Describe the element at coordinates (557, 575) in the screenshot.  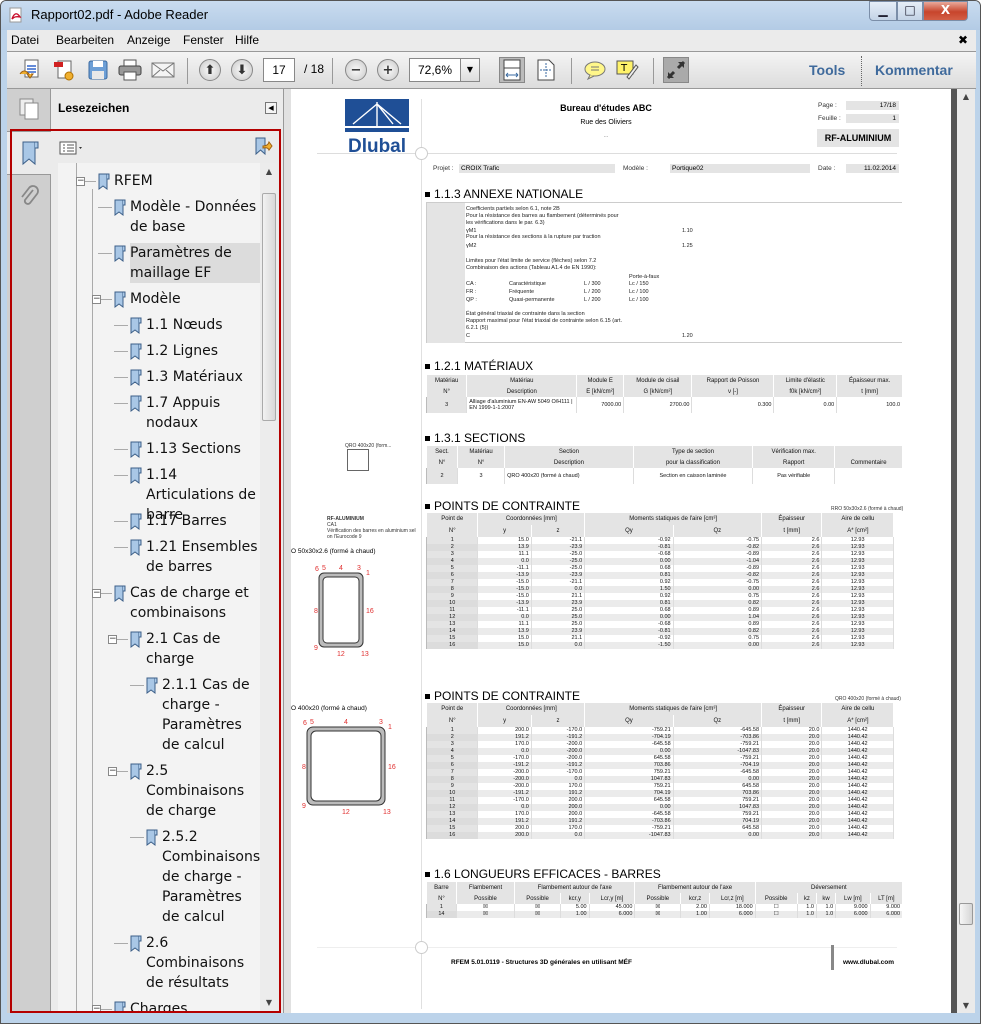
I see `table-cell: -23.9` at that location.